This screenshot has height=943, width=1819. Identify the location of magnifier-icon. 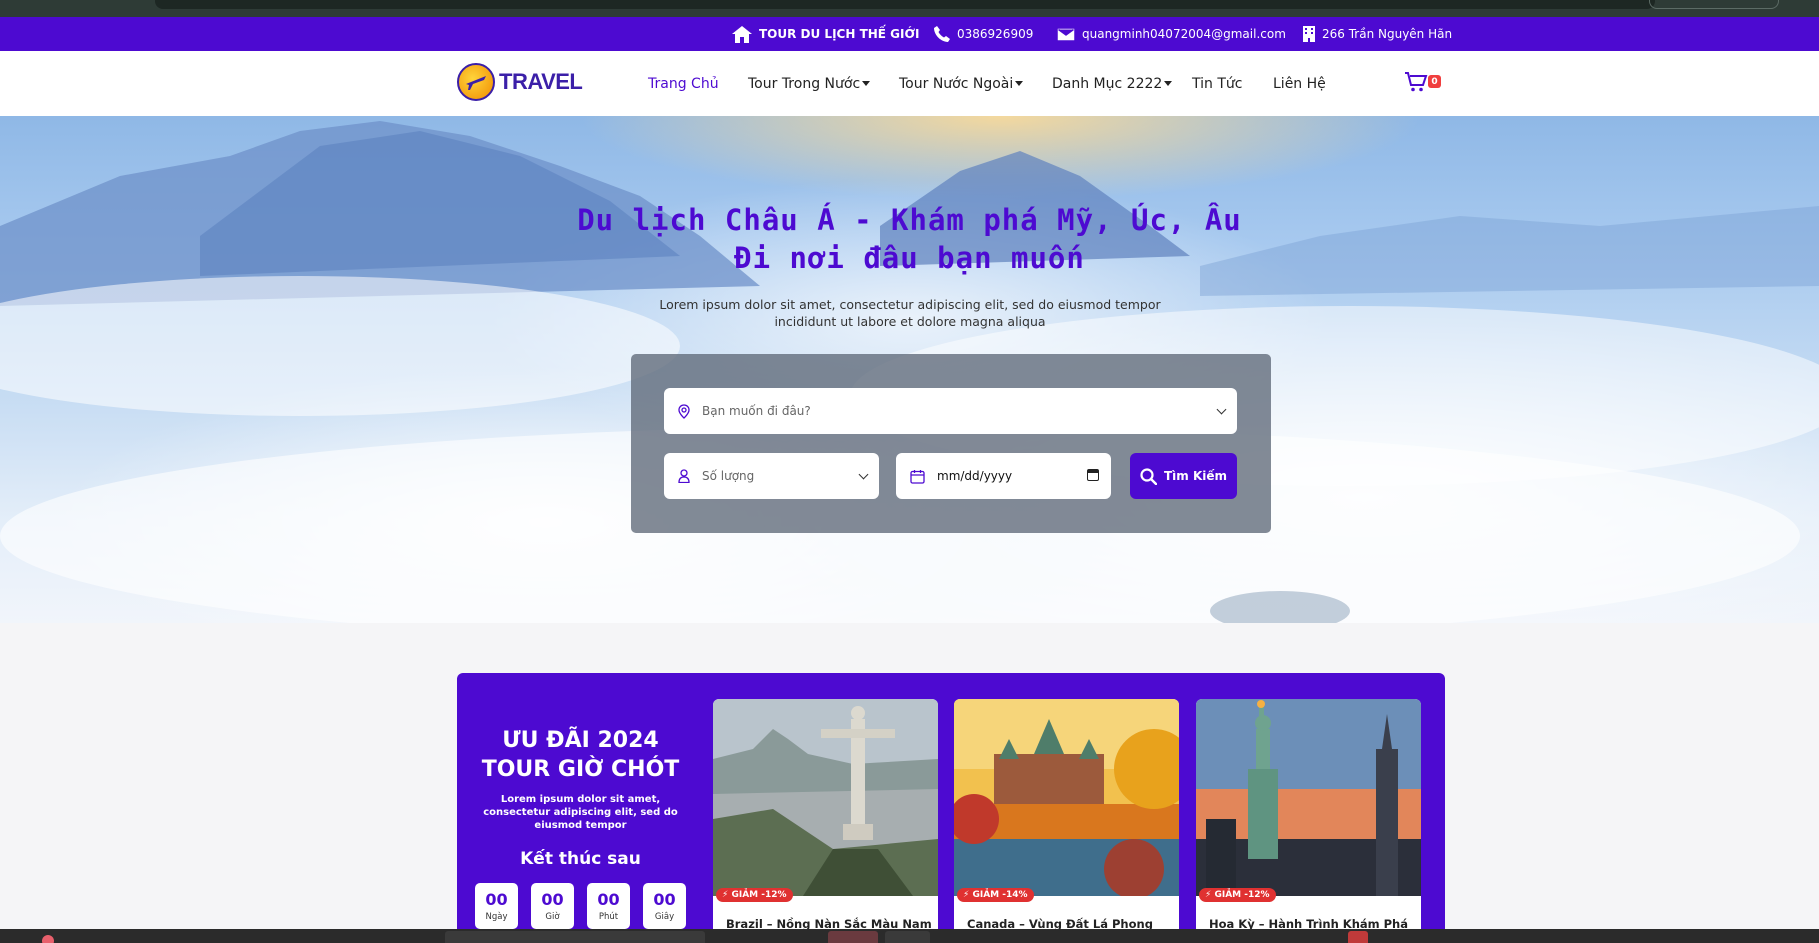
(1148, 476).